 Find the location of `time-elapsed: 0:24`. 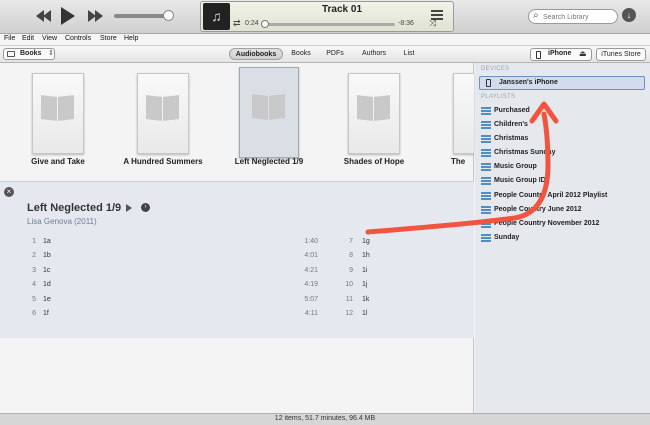

time-elapsed: 0:24 is located at coordinates (252, 23).